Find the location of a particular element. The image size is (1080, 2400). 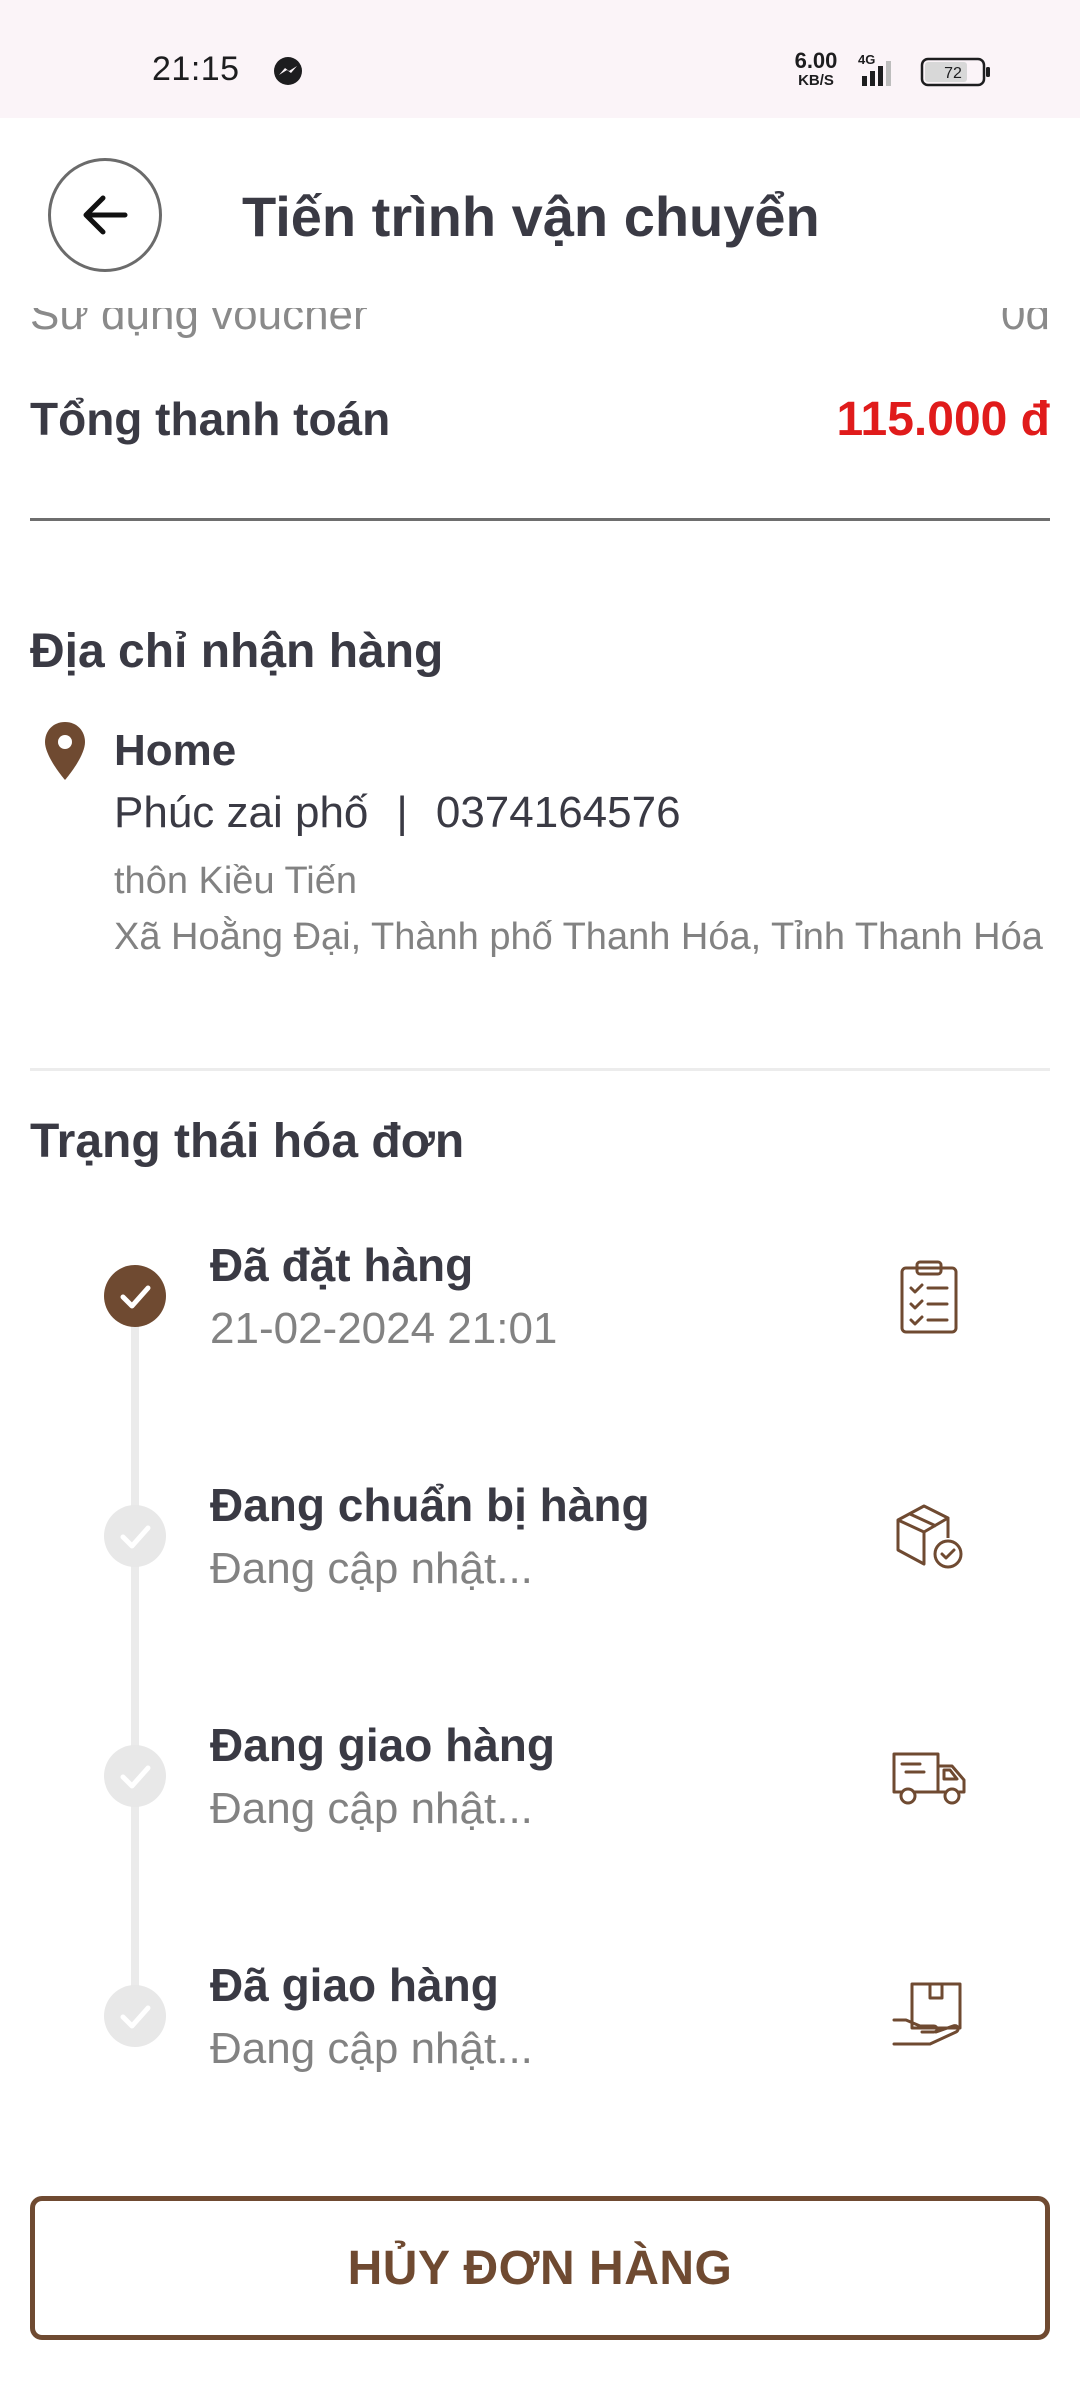

network-speed: 6.00 KB/S is located at coordinates (816, 68).